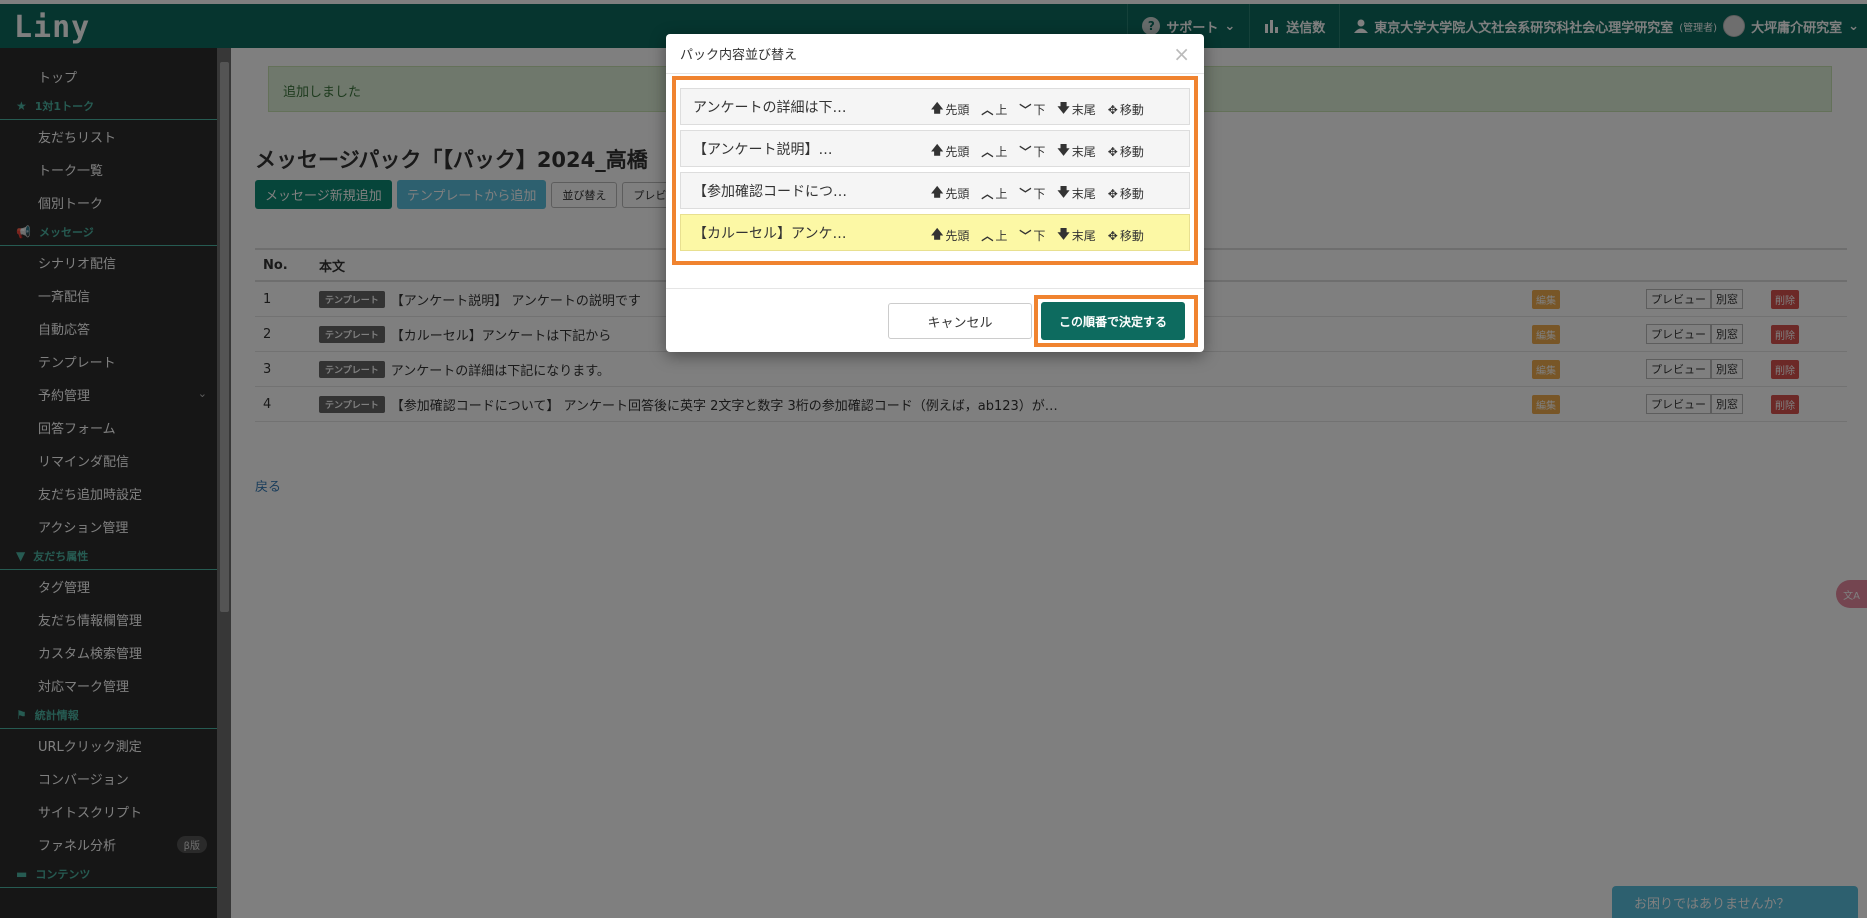 The image size is (1867, 918). Describe the element at coordinates (1181, 54) in the screenshot. I see `close-icon: ×` at that location.